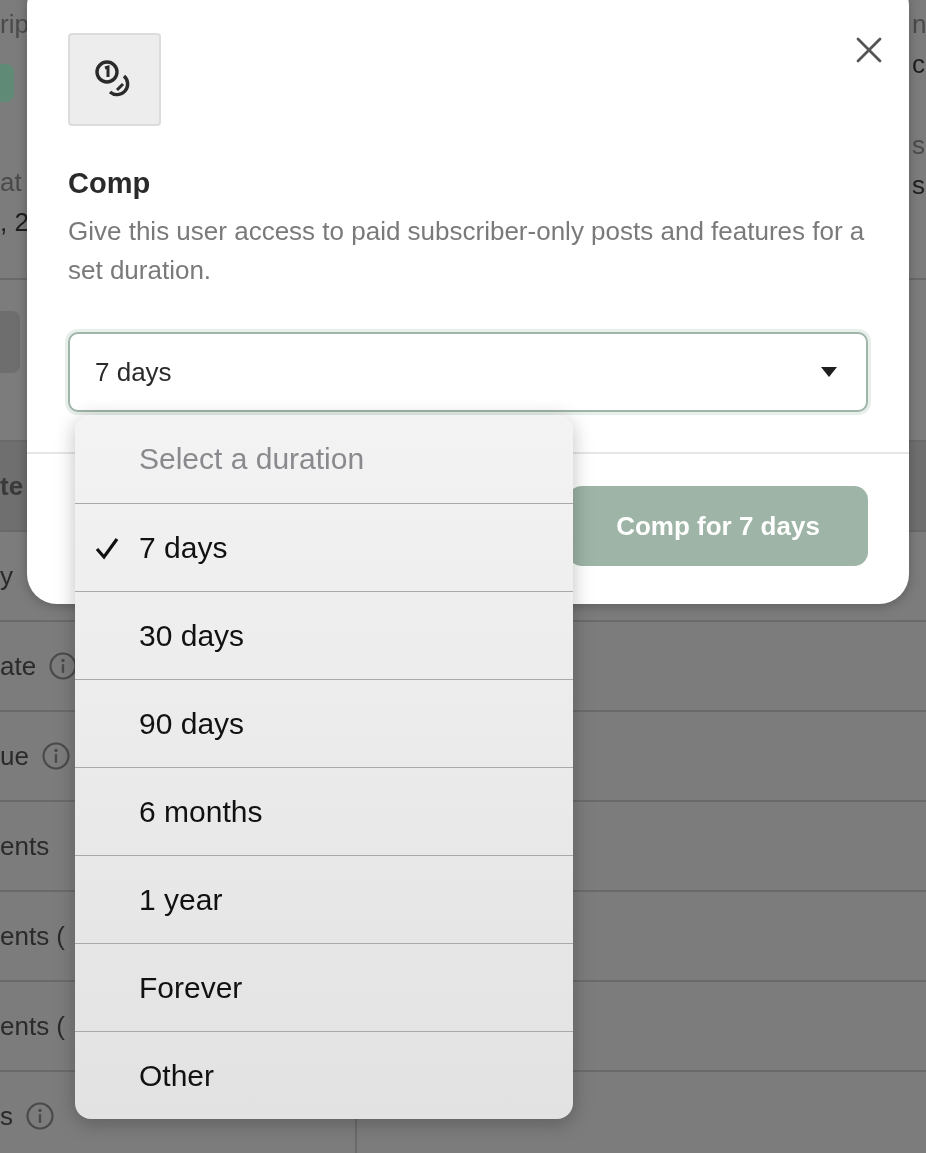  I want to click on close-icon, so click(869, 50).